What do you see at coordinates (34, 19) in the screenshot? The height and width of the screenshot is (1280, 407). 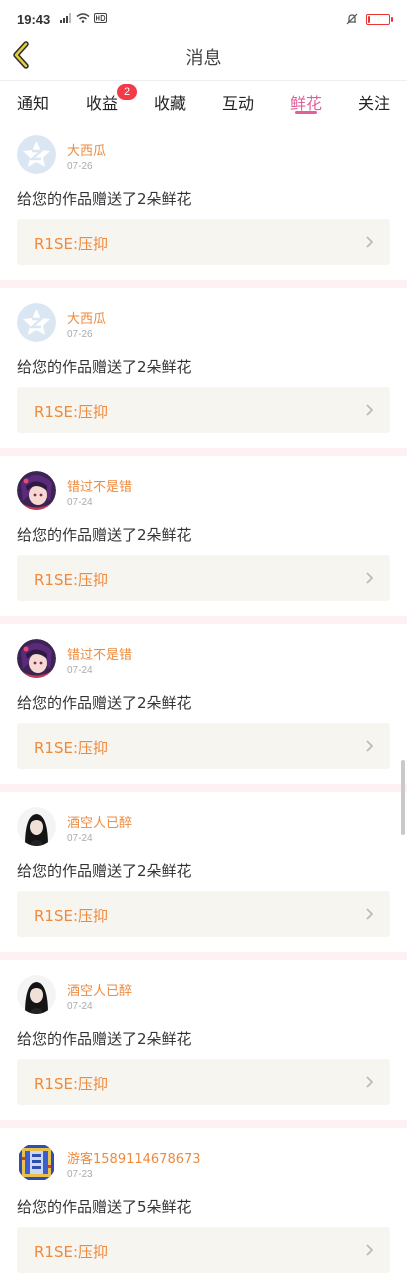 I see `status-time: 19:43` at bounding box center [34, 19].